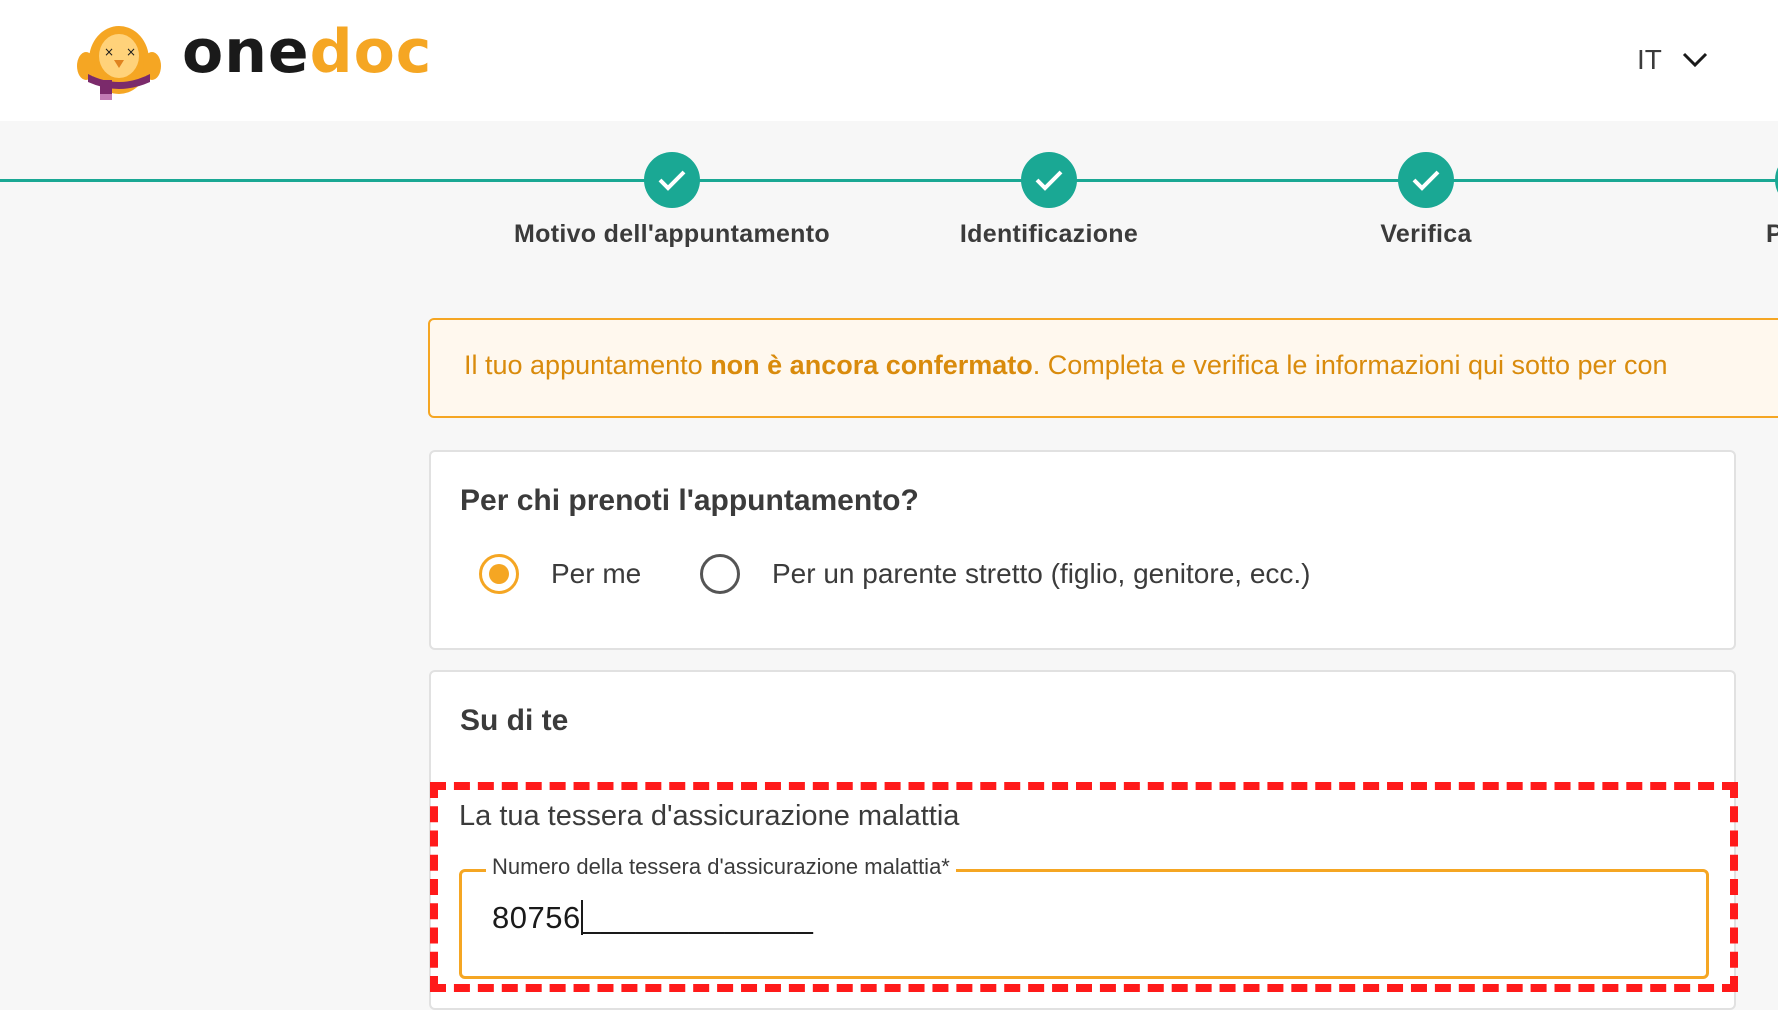  Describe the element at coordinates (871, 365) in the screenshot. I see `alert-text-emphasis: non è ancora confermato` at that location.